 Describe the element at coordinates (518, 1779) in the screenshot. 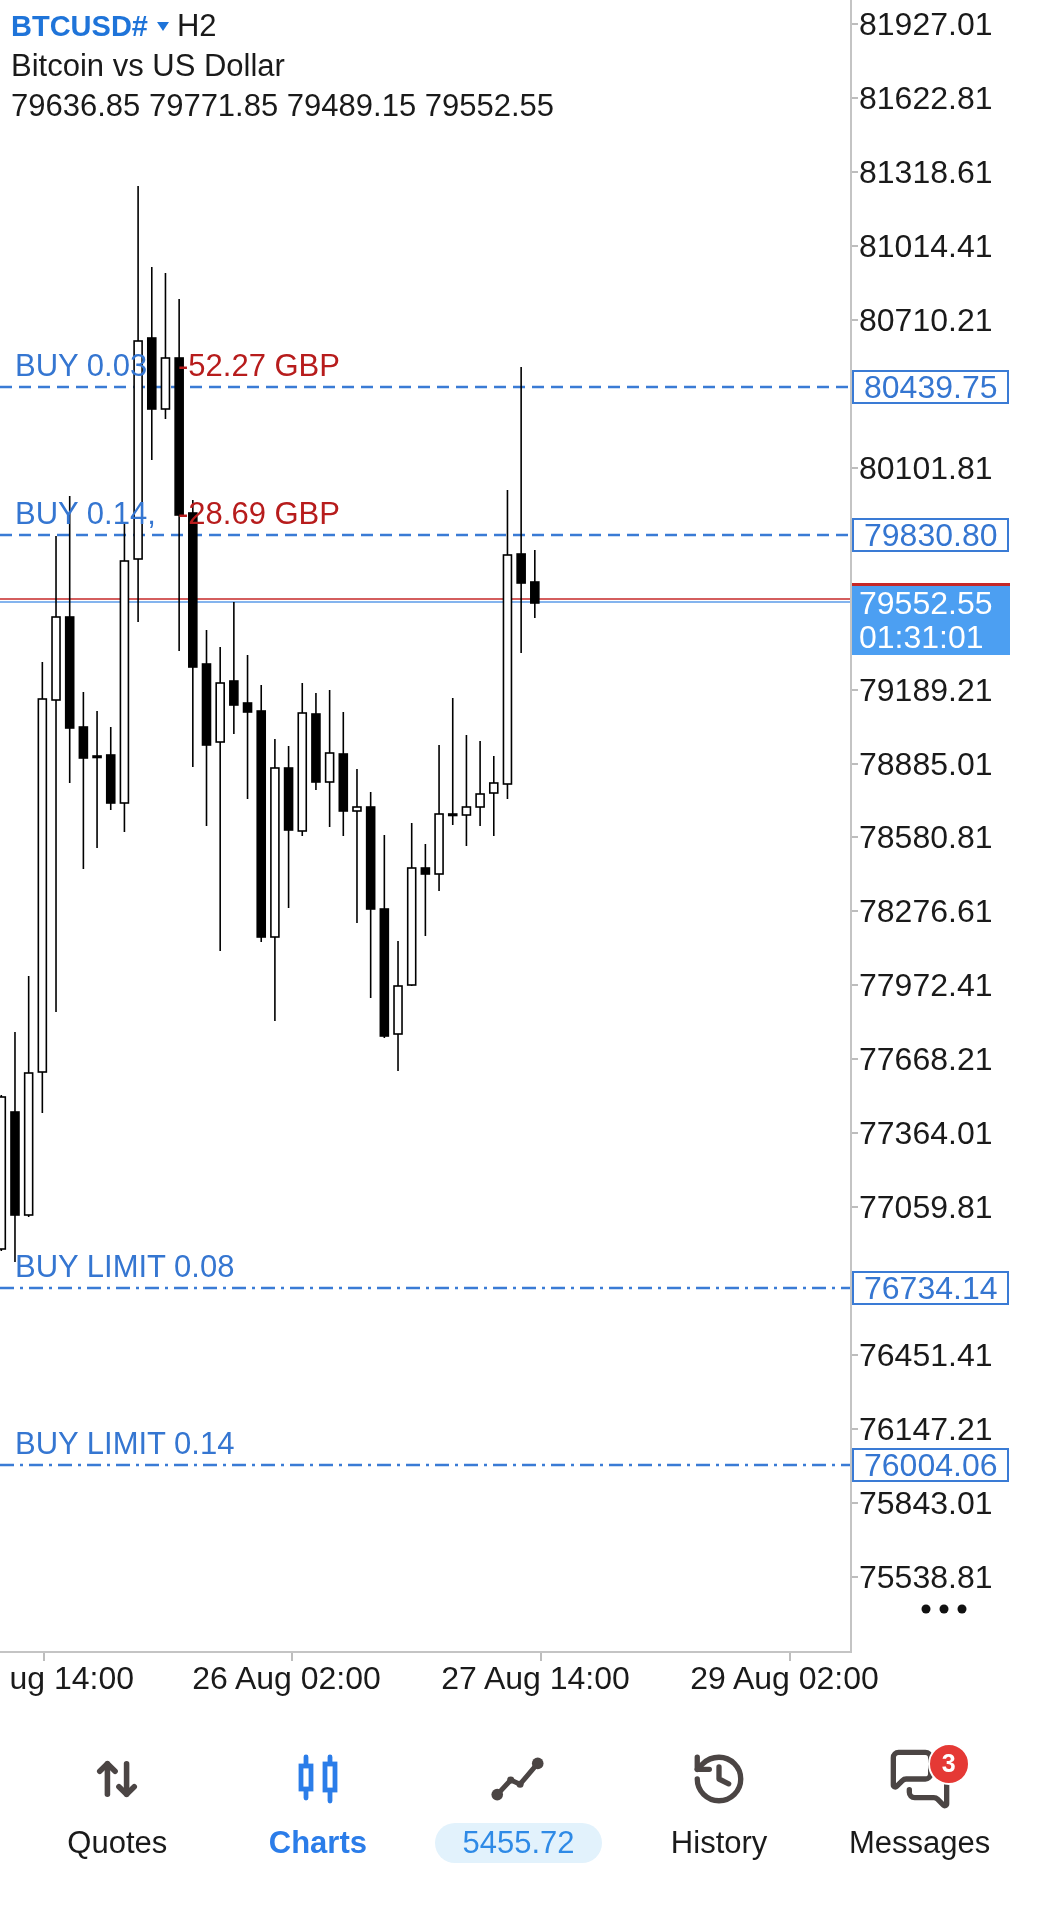

I see `line-chart-icon` at that location.